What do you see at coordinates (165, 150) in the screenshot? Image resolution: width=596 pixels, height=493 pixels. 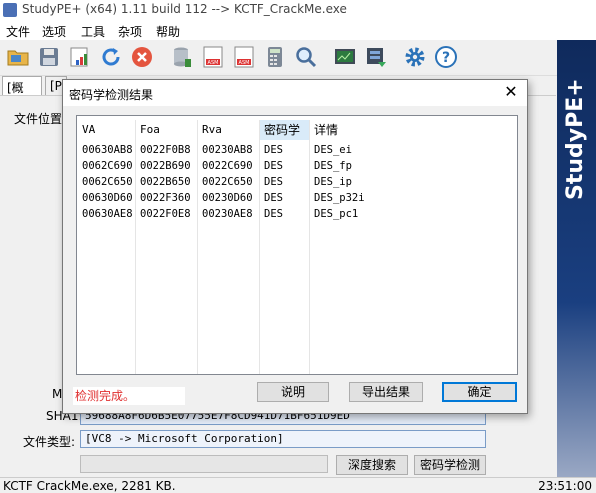 I see `cell-foa: 0022F0B8` at bounding box center [165, 150].